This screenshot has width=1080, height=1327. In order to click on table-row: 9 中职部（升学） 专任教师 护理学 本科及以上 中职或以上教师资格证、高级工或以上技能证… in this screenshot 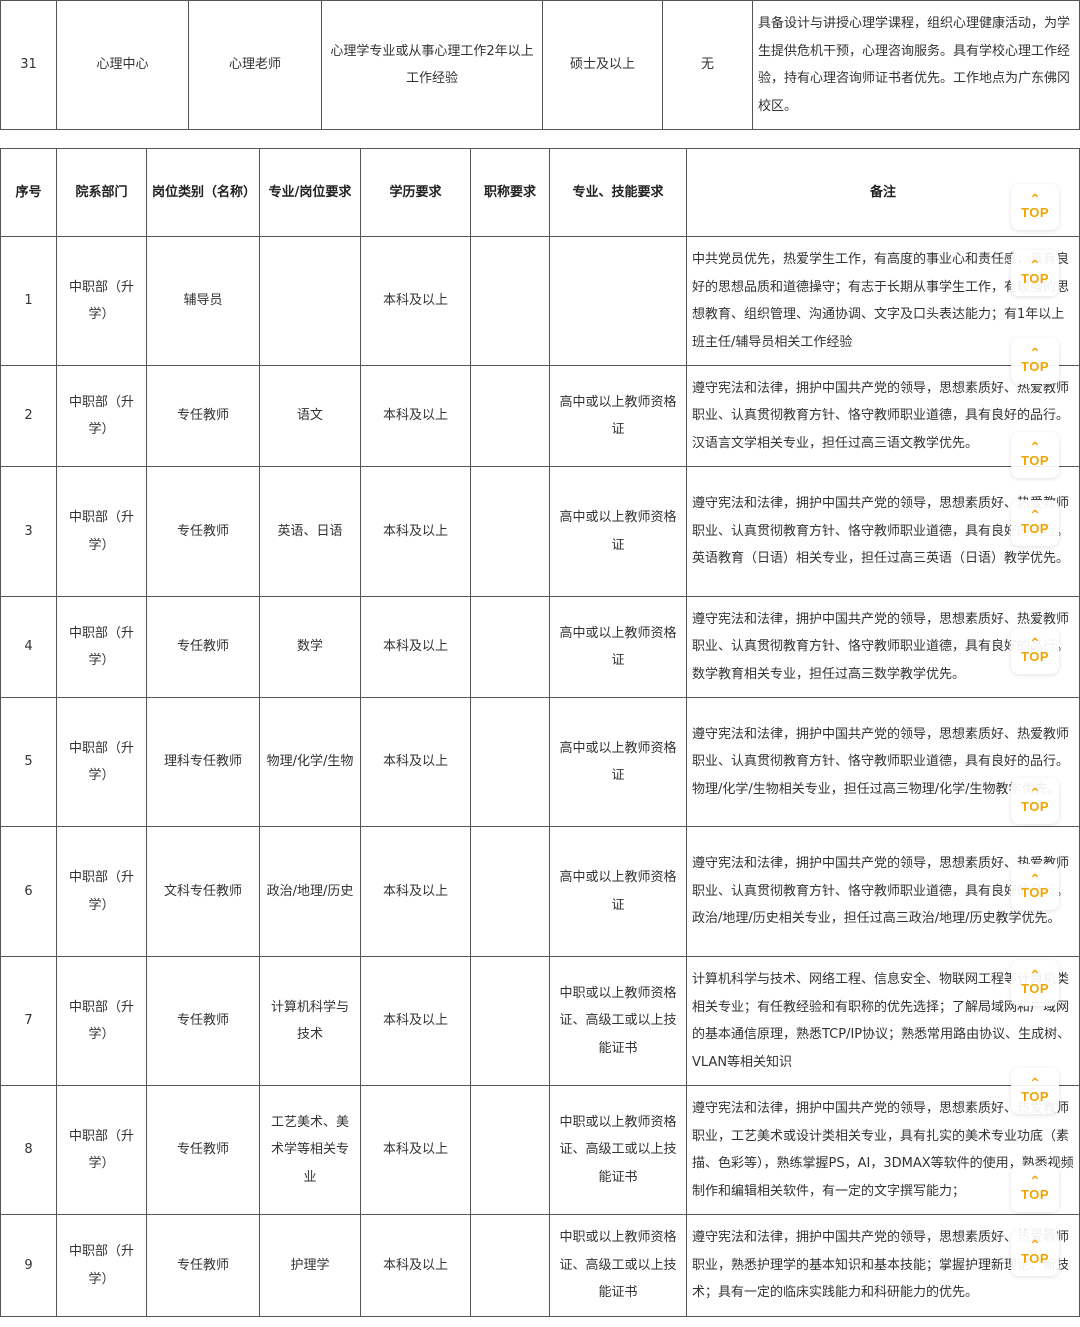, I will do `click(540, 1265)`.